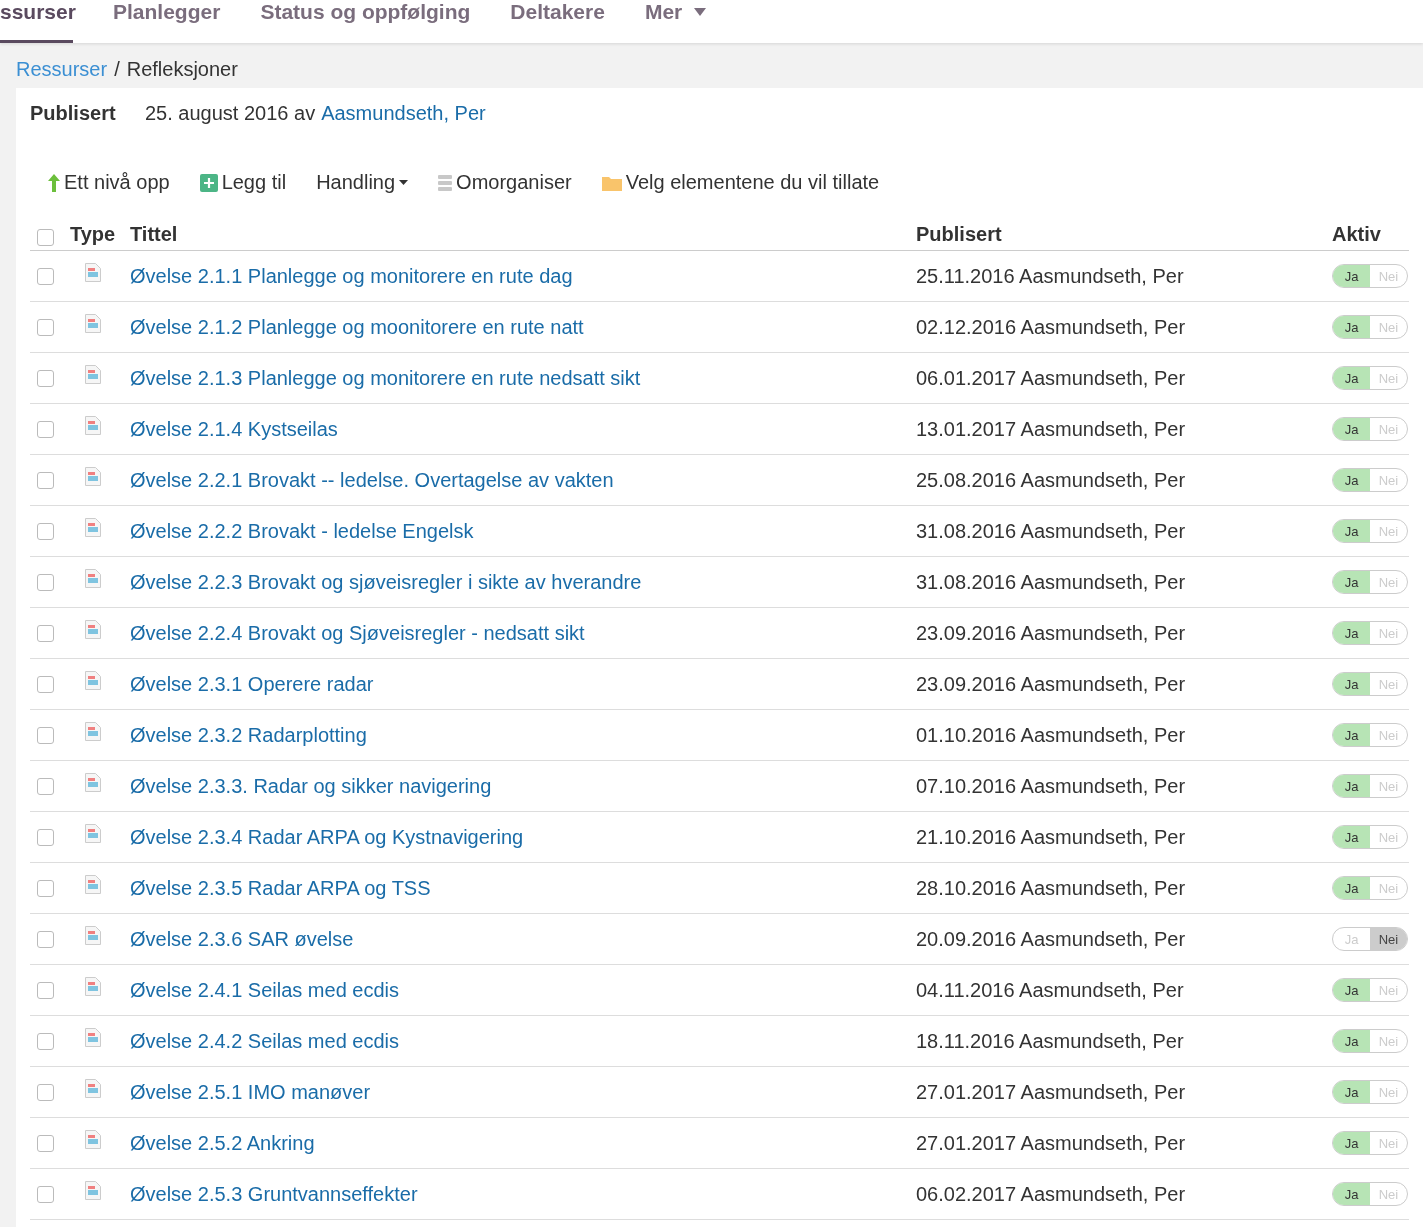  I want to click on published-cell-text: 28.10.2016 Aasmundseth, Per, so click(1051, 888).